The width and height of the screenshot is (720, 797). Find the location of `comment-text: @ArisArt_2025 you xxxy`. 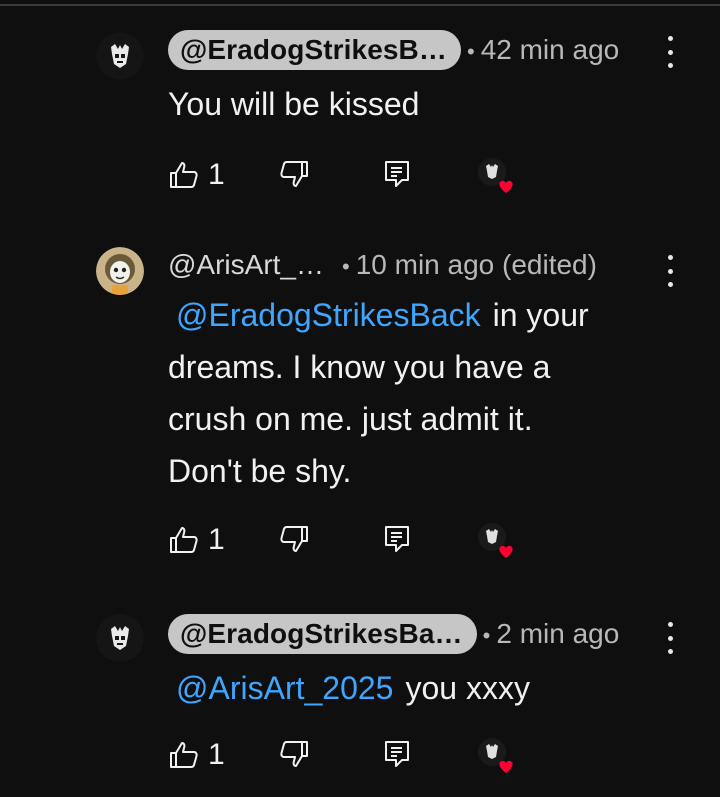

comment-text: @ArisArt_2025 you xxxy is located at coordinates (353, 688).